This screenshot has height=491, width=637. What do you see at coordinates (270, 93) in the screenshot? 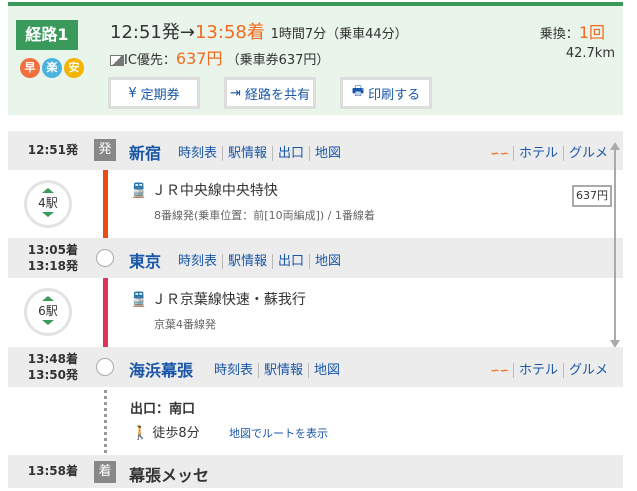
I see `share-route-button: ⇥ 経路を共有` at bounding box center [270, 93].